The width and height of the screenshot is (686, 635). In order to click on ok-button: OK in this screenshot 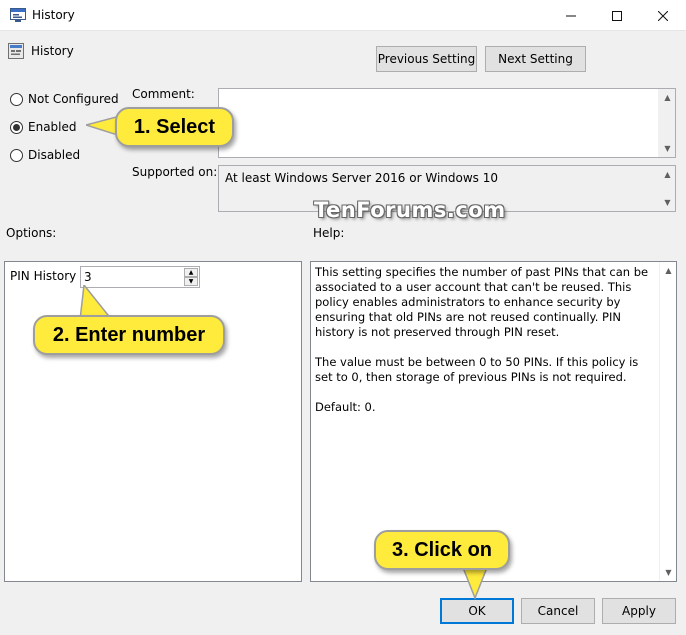, I will do `click(477, 611)`.